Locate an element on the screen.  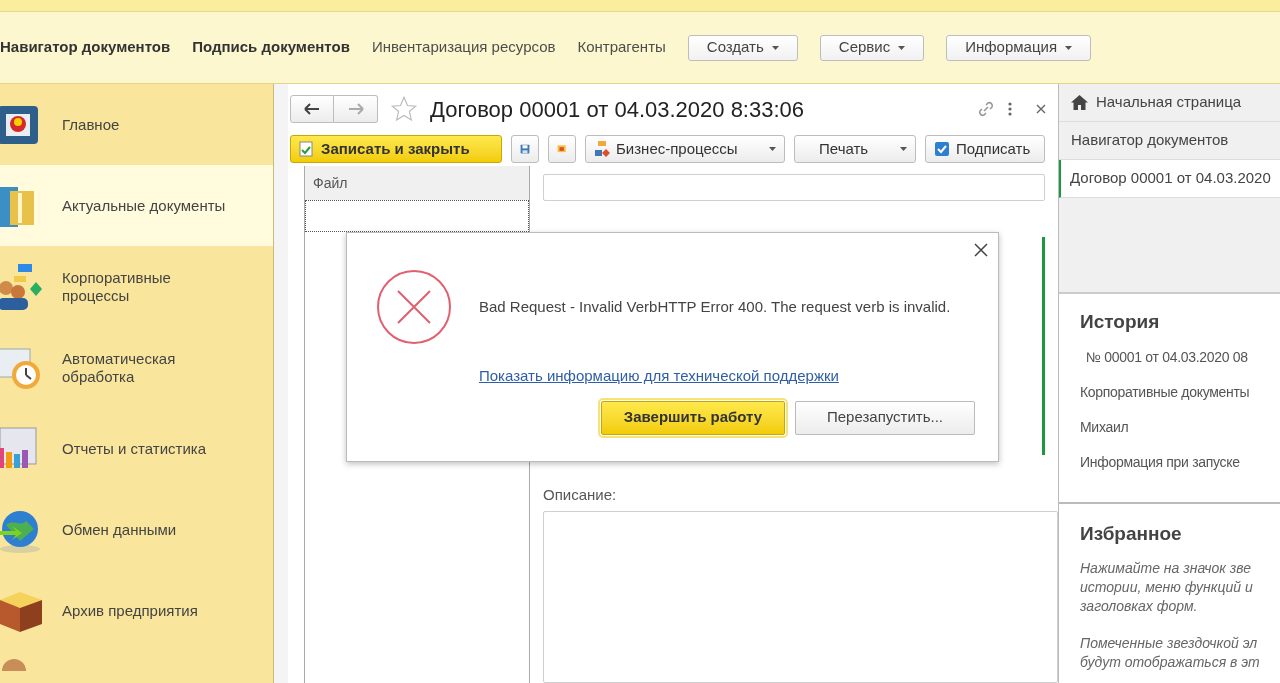
favorites-title: Избранное is located at coordinates (1131, 534).